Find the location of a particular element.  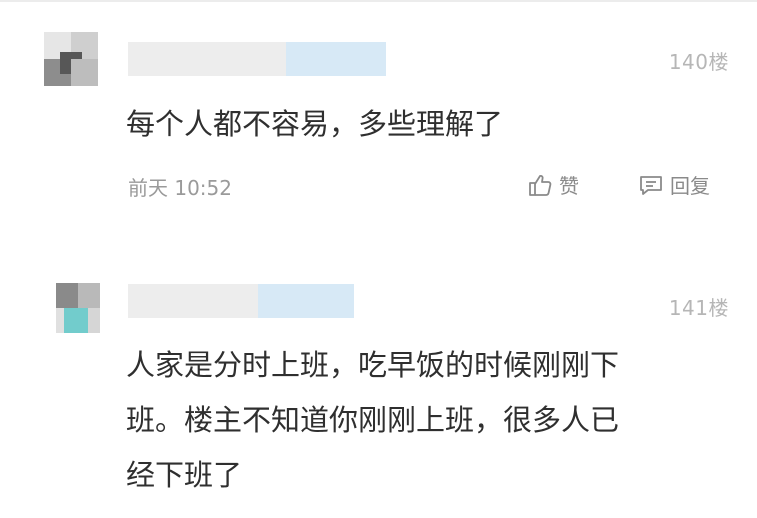

reply-button: 回复 is located at coordinates (674, 184).